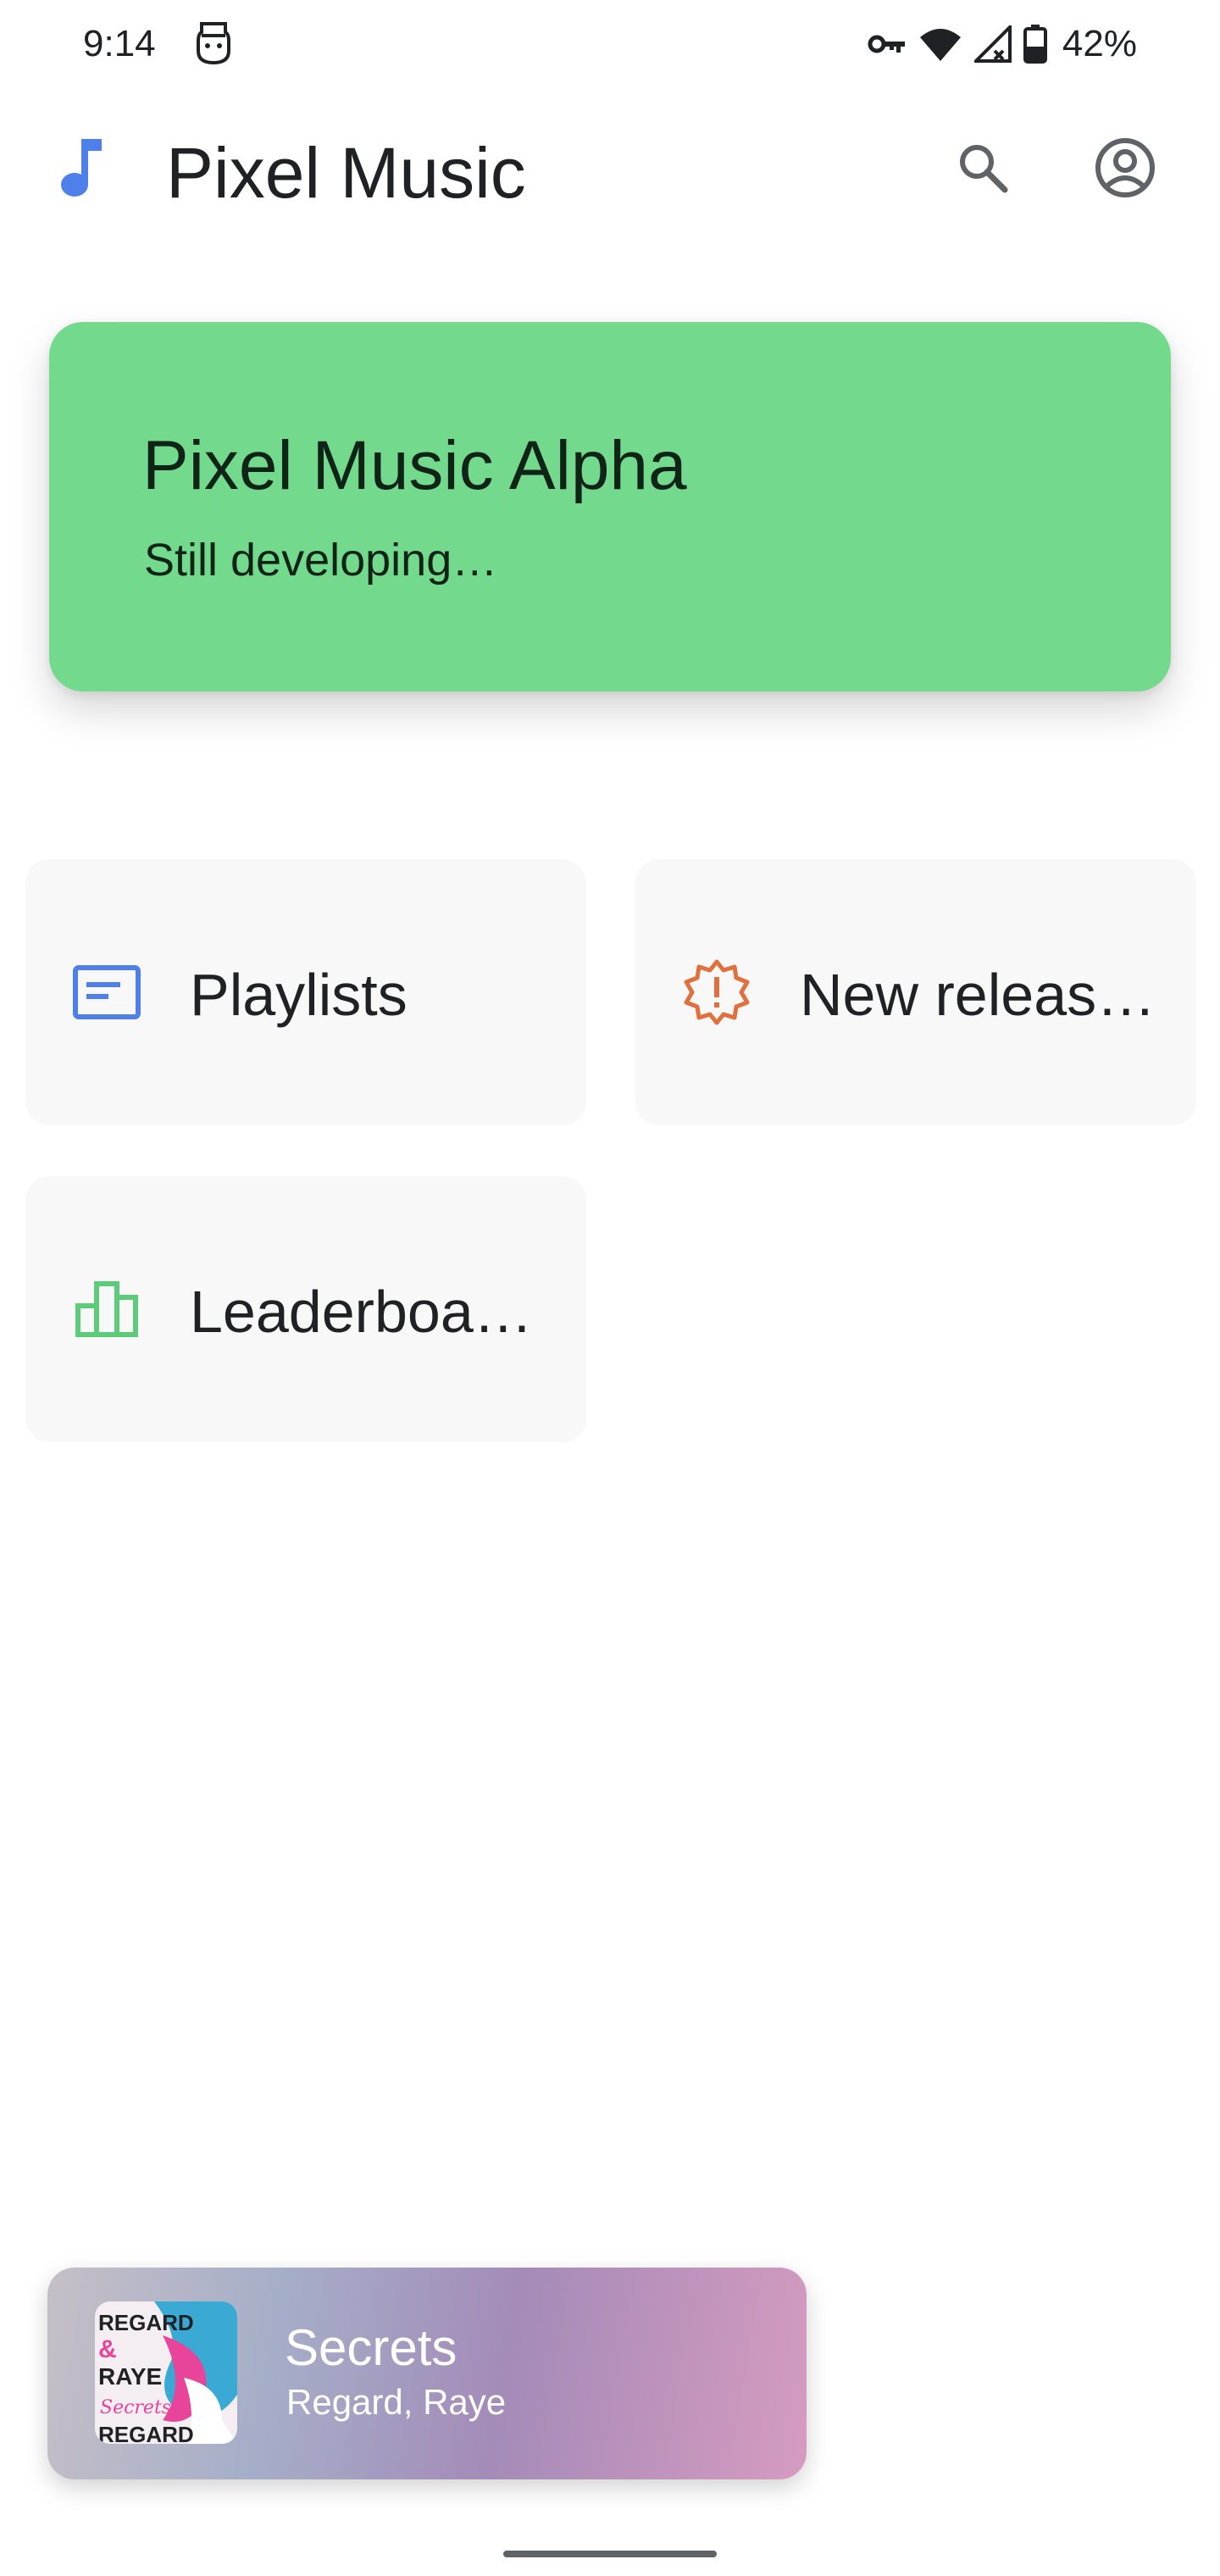 The image size is (1220, 2576). Describe the element at coordinates (886, 44) in the screenshot. I see `vpn-key-icon` at that location.